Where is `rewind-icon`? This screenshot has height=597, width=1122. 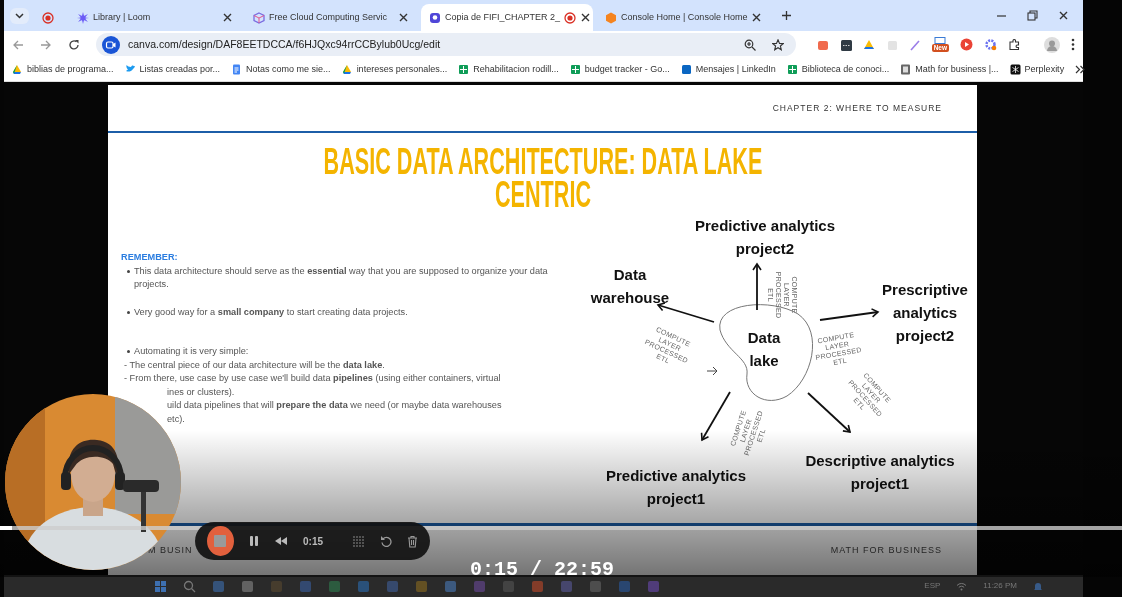 rewind-icon is located at coordinates (281, 541).